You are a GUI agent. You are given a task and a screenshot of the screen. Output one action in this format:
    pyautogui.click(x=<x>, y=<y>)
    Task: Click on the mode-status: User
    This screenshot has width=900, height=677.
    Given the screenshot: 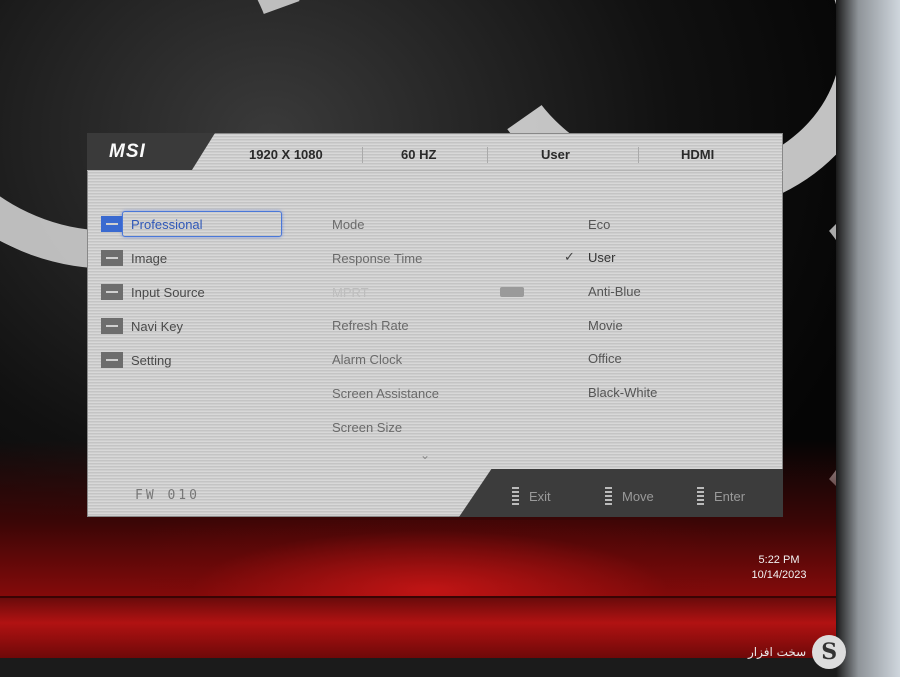 What is the action you would take?
    pyautogui.click(x=555, y=154)
    